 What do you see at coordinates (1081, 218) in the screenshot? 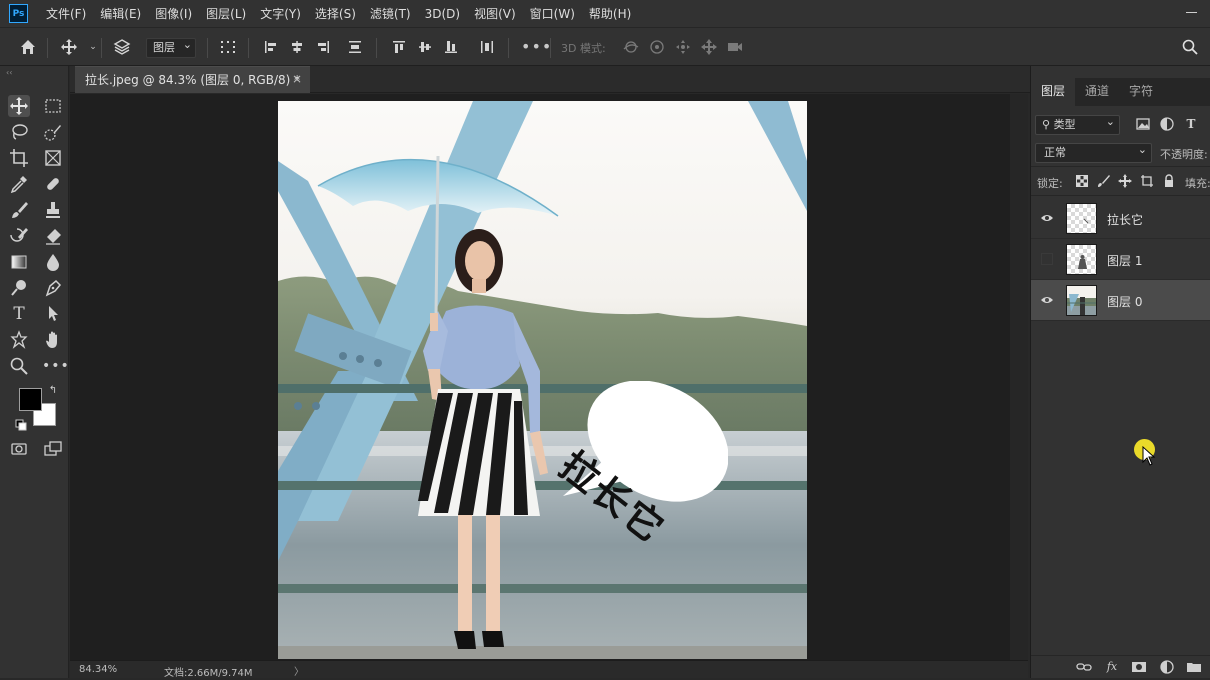
I see `layer-thumbnail` at bounding box center [1081, 218].